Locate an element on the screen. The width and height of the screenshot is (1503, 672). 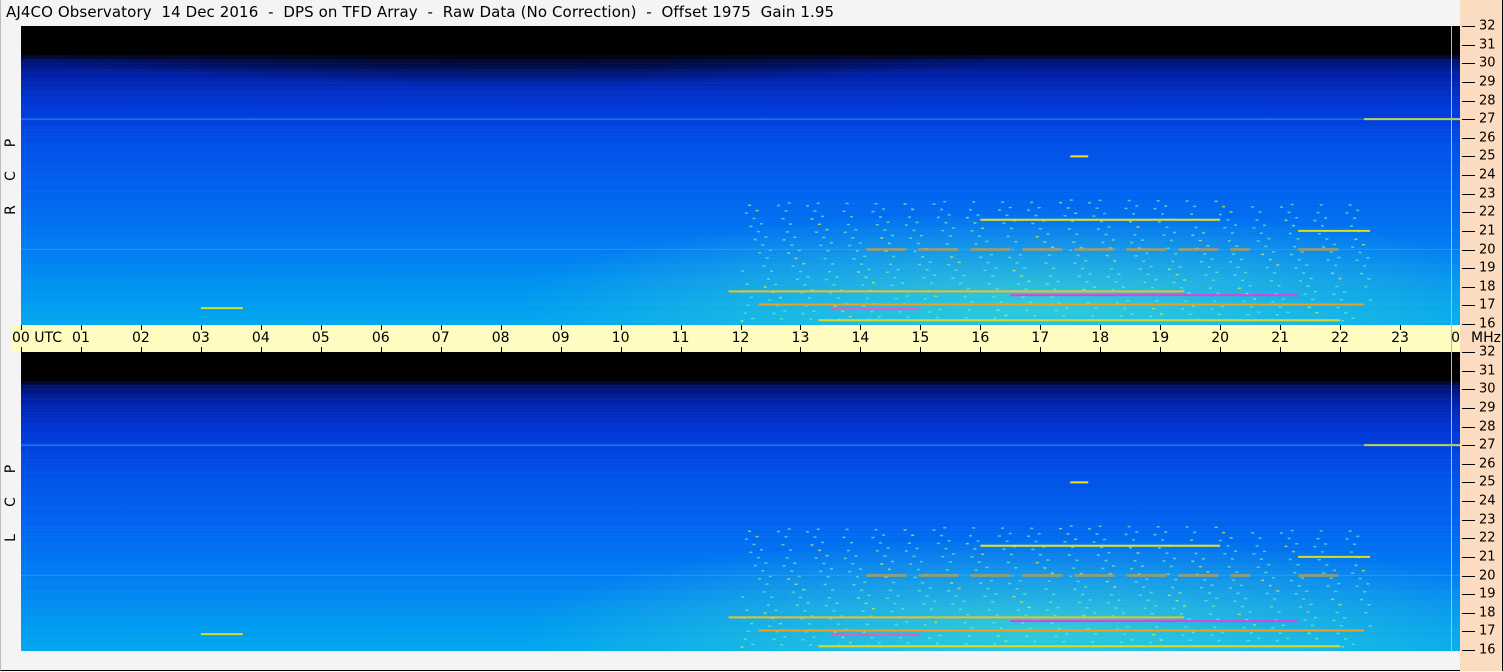
time-tick-label: 20 is located at coordinates (1220, 338).